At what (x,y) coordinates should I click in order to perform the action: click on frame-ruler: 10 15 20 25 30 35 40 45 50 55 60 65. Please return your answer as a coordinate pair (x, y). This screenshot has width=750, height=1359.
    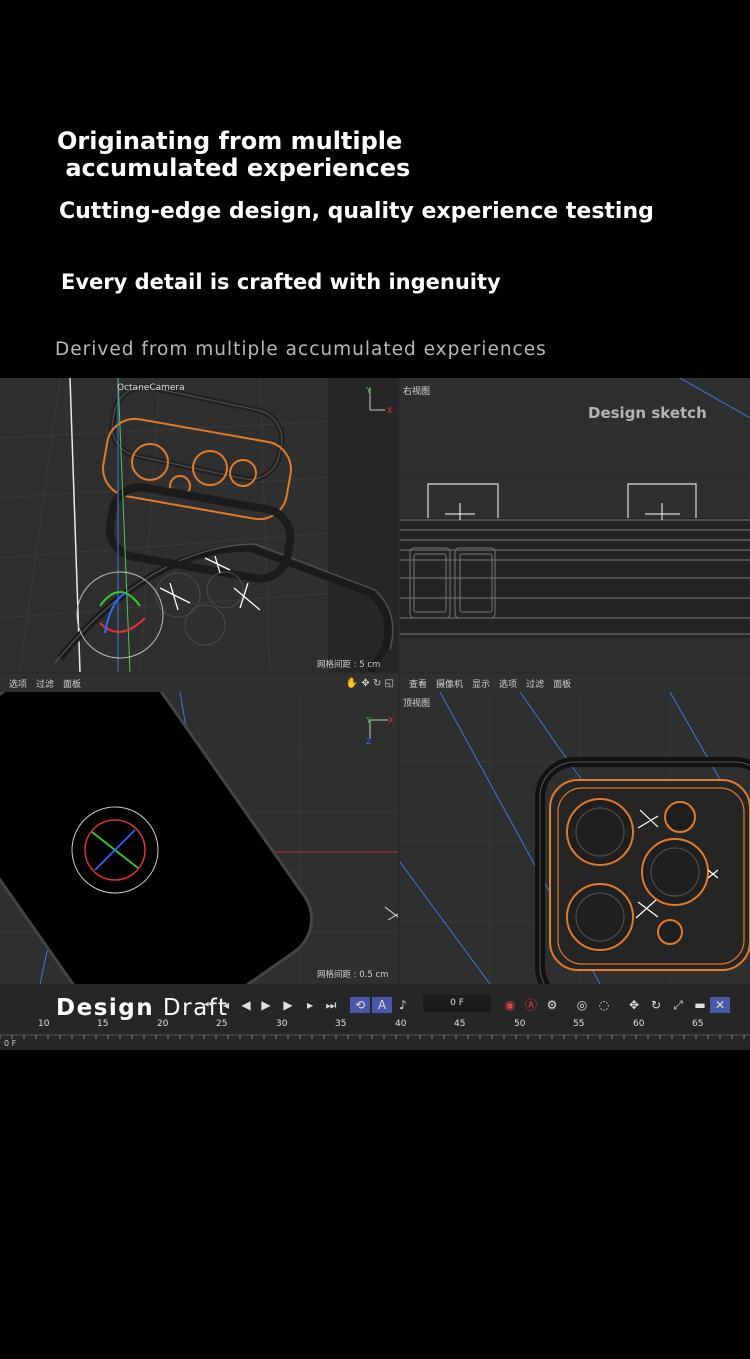
    Looking at the image, I should click on (375, 1033).